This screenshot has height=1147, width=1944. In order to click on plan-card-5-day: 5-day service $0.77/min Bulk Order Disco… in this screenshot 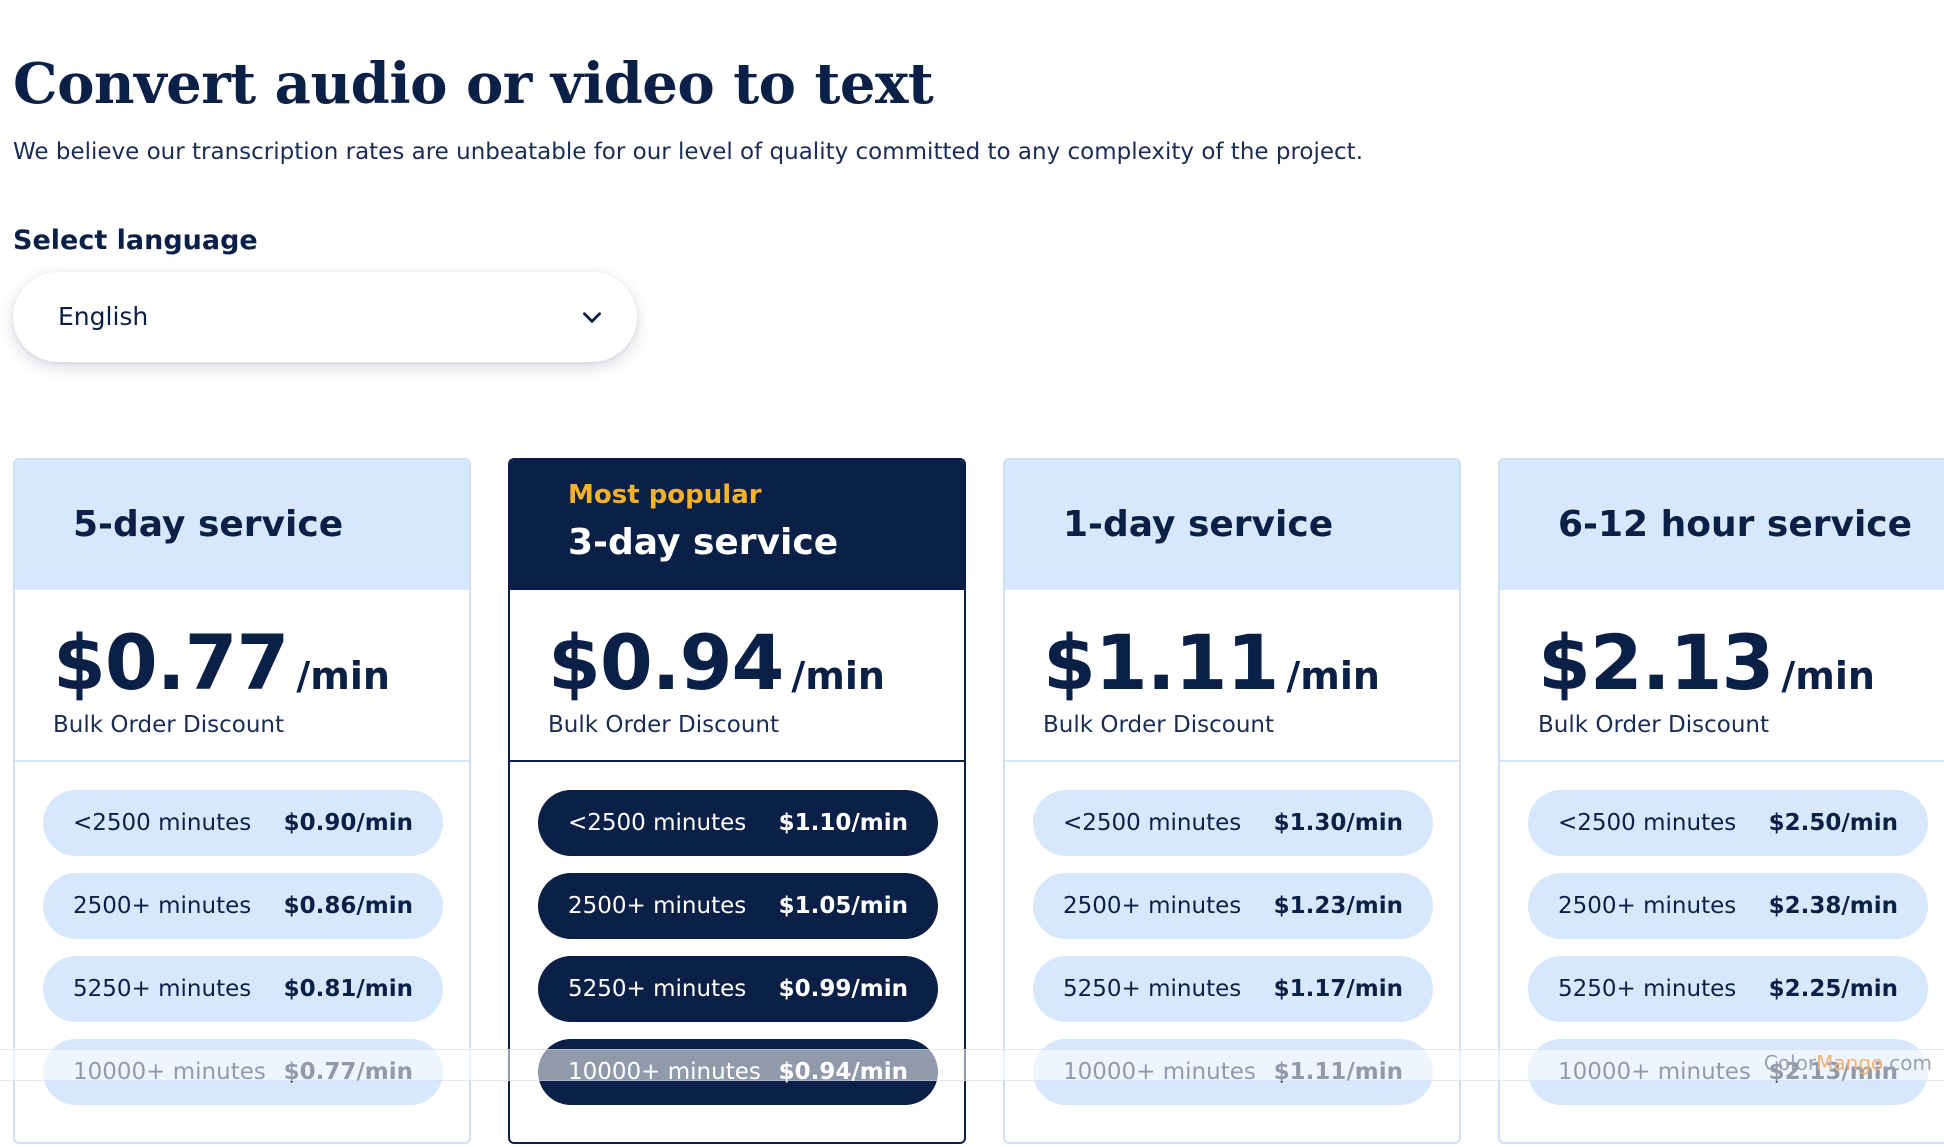, I will do `click(242, 801)`.